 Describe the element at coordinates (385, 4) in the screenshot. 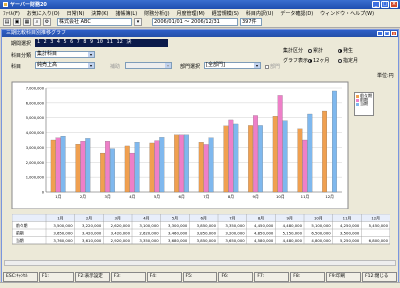

I see `maximize-button: □` at that location.